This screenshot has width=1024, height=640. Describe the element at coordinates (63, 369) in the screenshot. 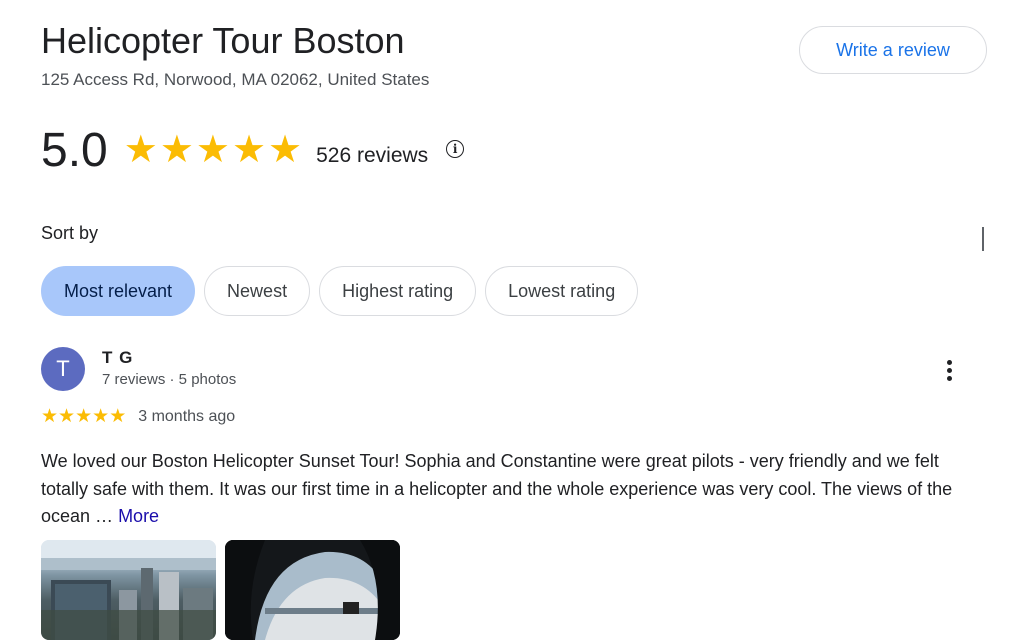

I see `avatar: T` at that location.